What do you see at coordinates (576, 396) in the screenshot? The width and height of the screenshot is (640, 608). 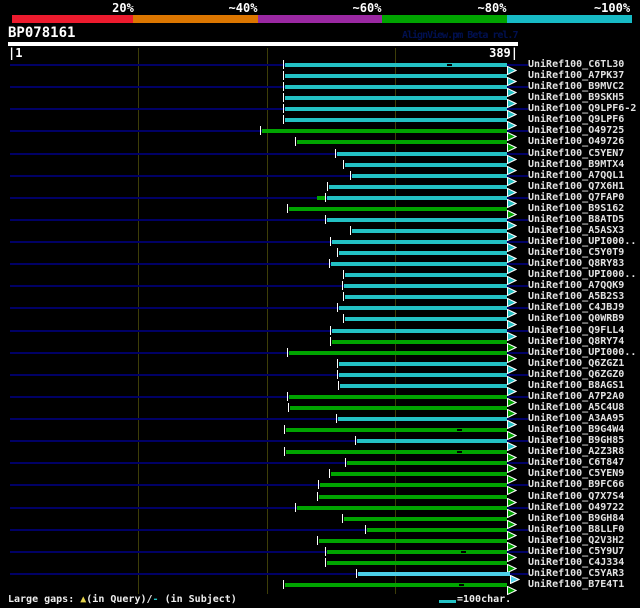 I see `hit-label: UniRef100_A7P2A0` at bounding box center [576, 396].